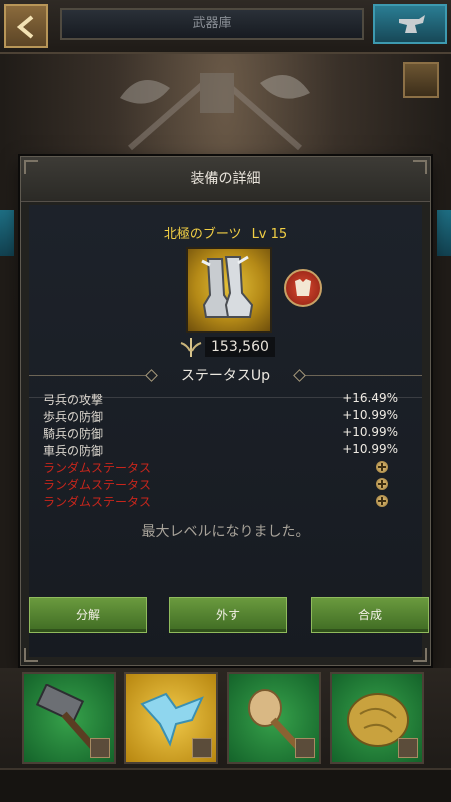  What do you see at coordinates (225, 785) in the screenshot?
I see `tray-footer` at bounding box center [225, 785].